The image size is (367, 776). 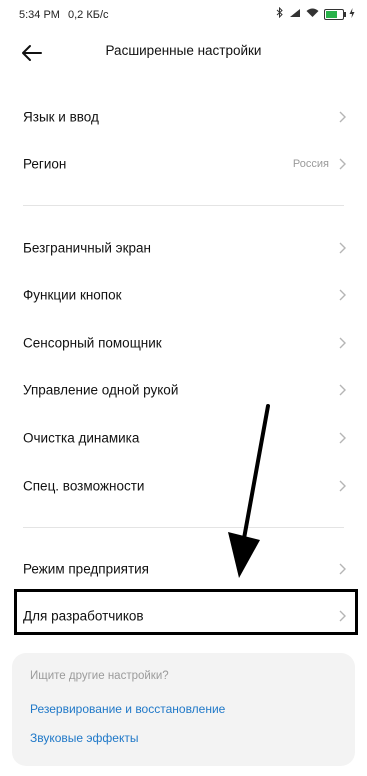 I want to click on page-title: Расширенные настройки, so click(x=183, y=50).